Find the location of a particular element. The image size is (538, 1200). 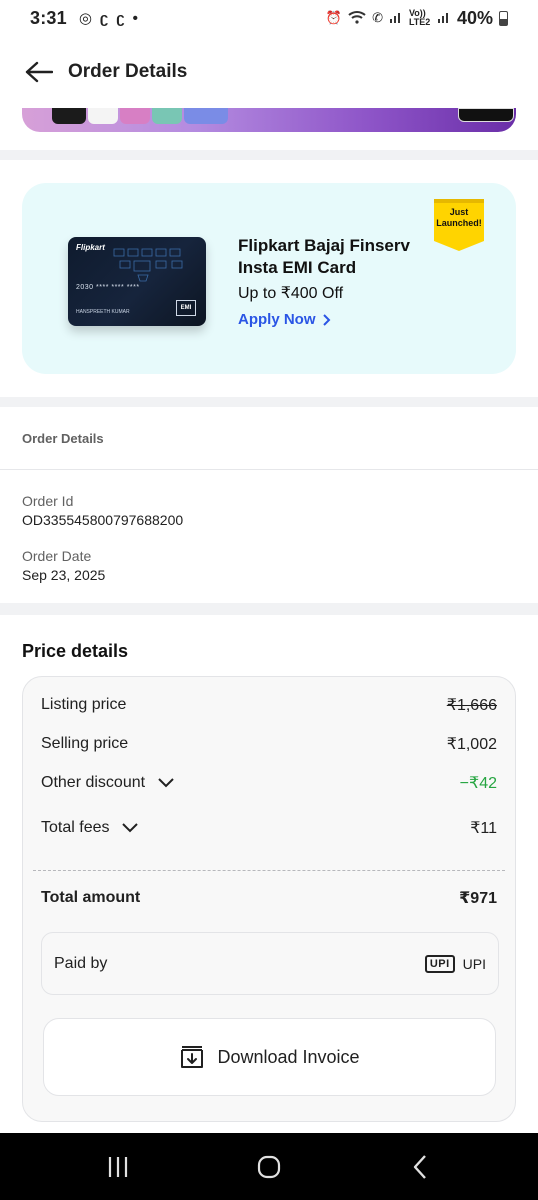

call-icon: ✆ is located at coordinates (377, 17).